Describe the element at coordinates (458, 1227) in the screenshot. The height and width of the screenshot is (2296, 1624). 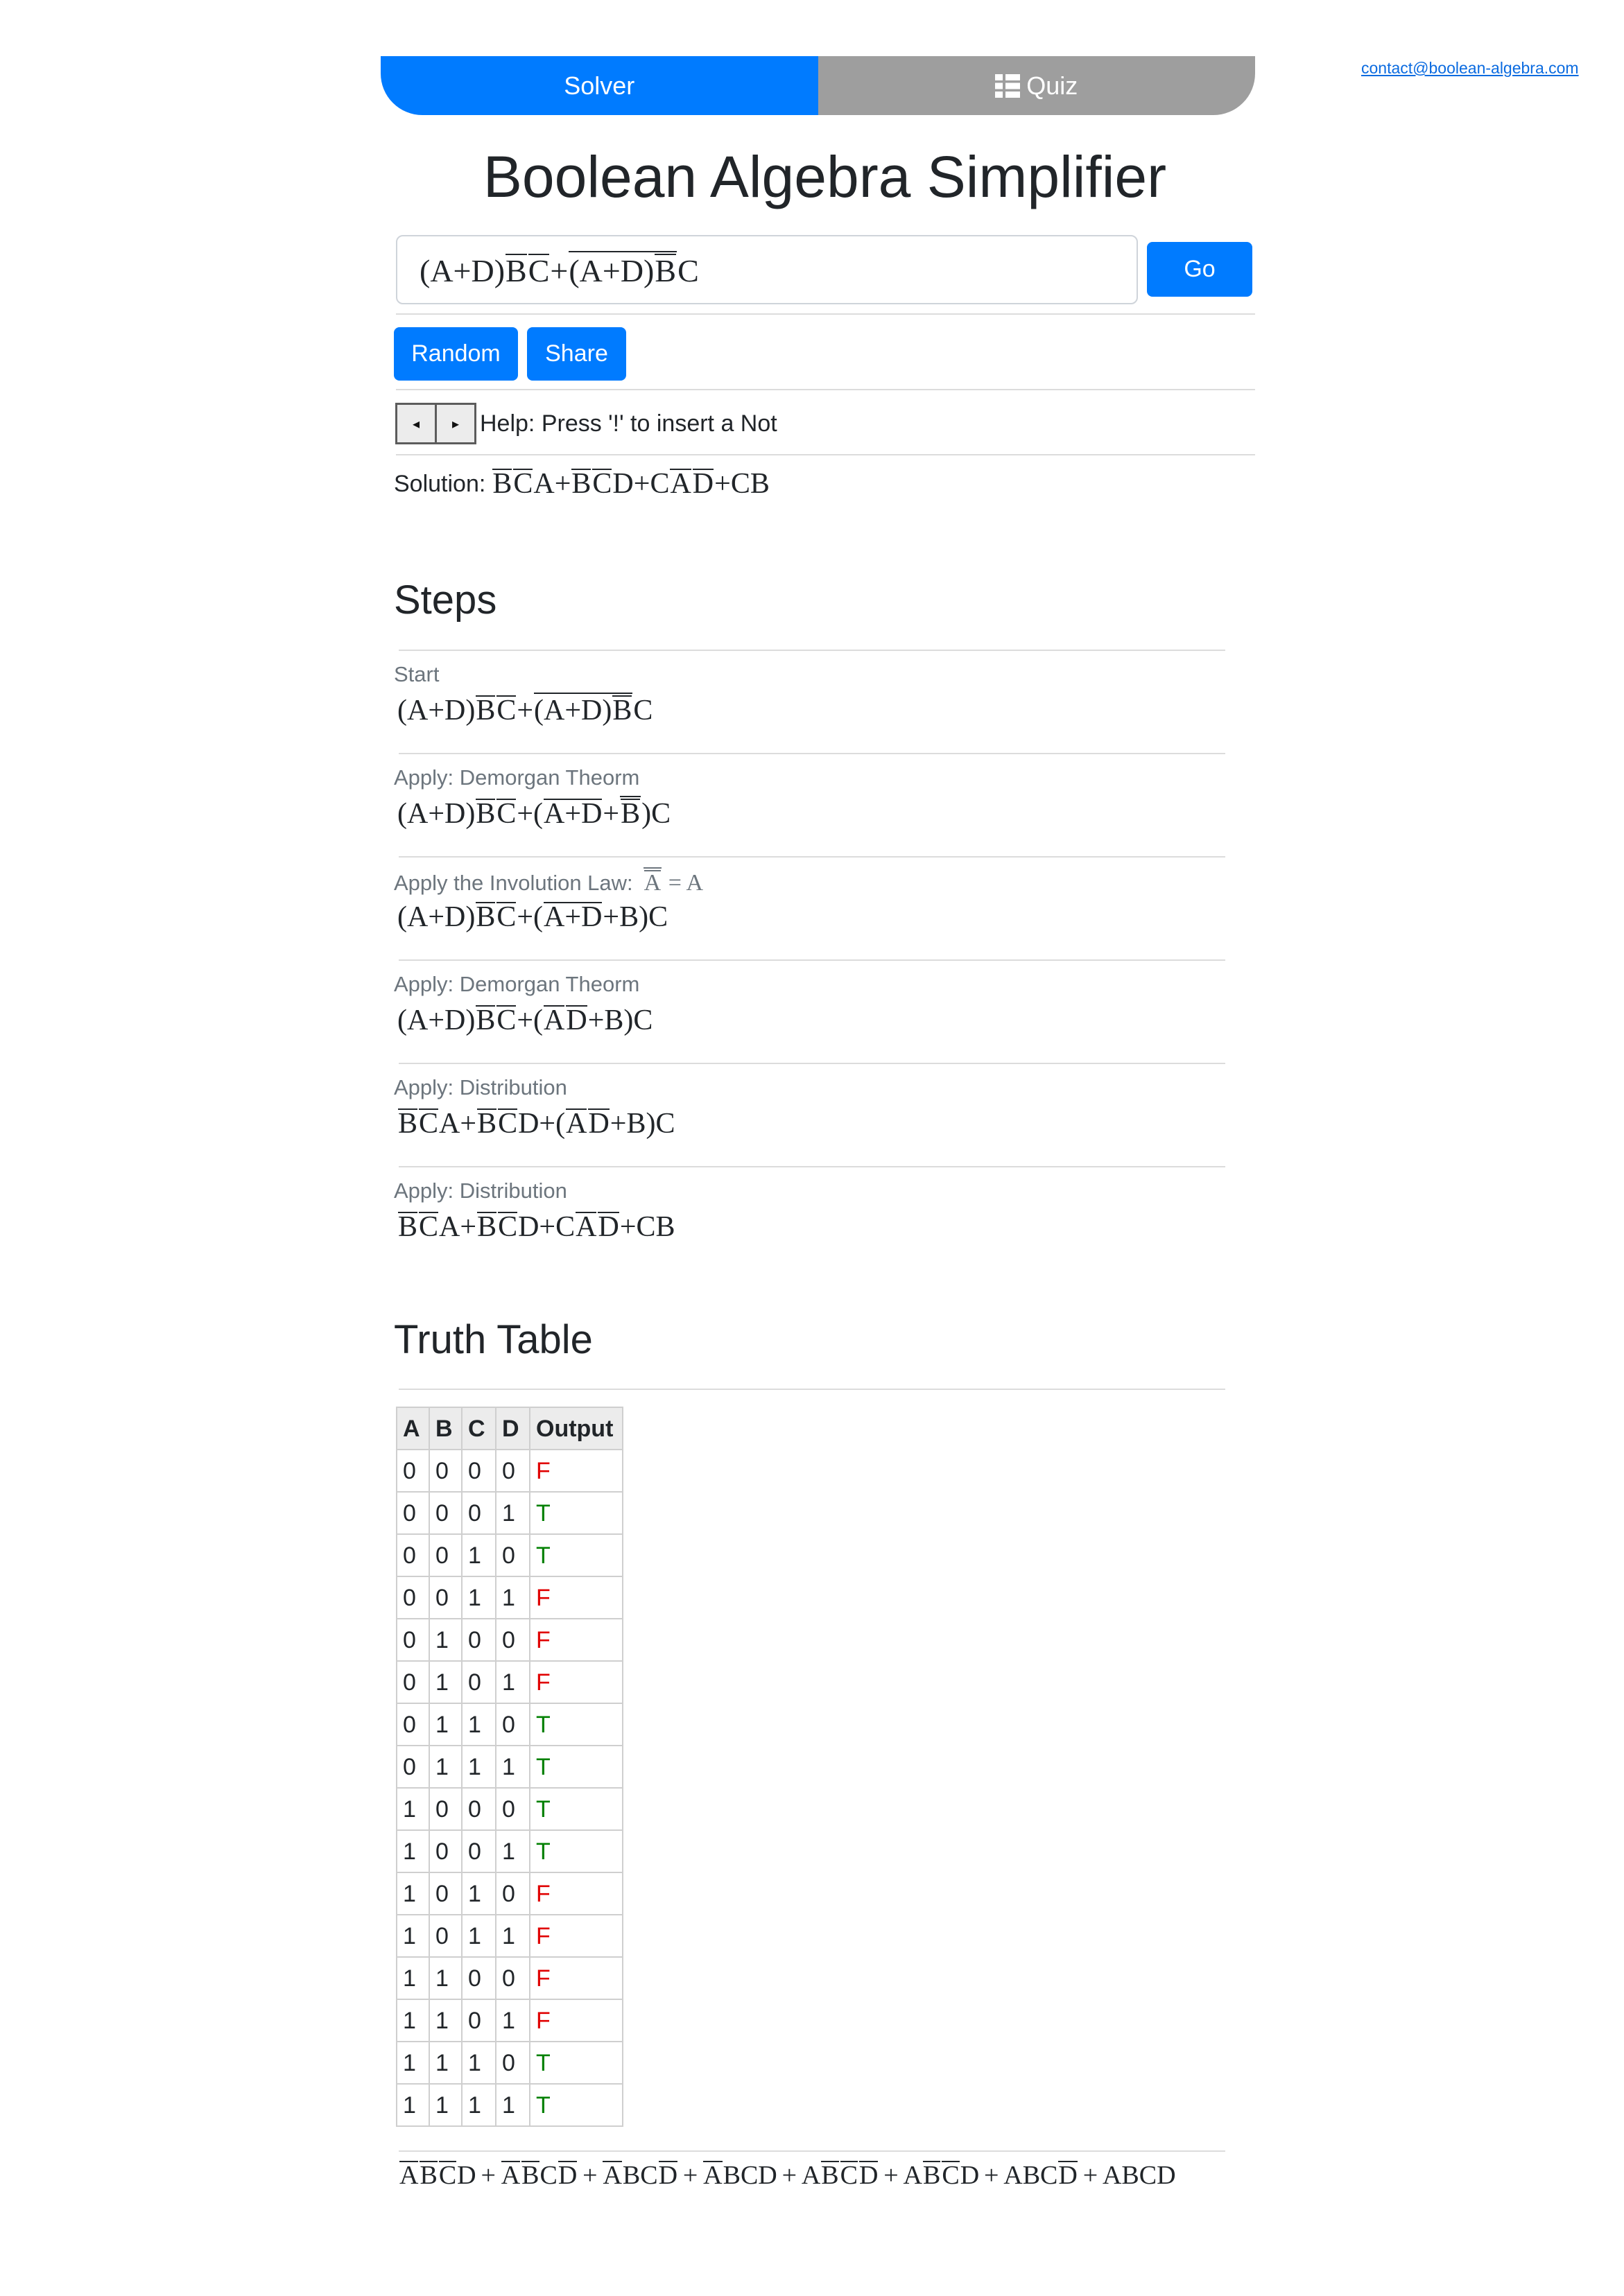
I see `math-text: A+` at that location.